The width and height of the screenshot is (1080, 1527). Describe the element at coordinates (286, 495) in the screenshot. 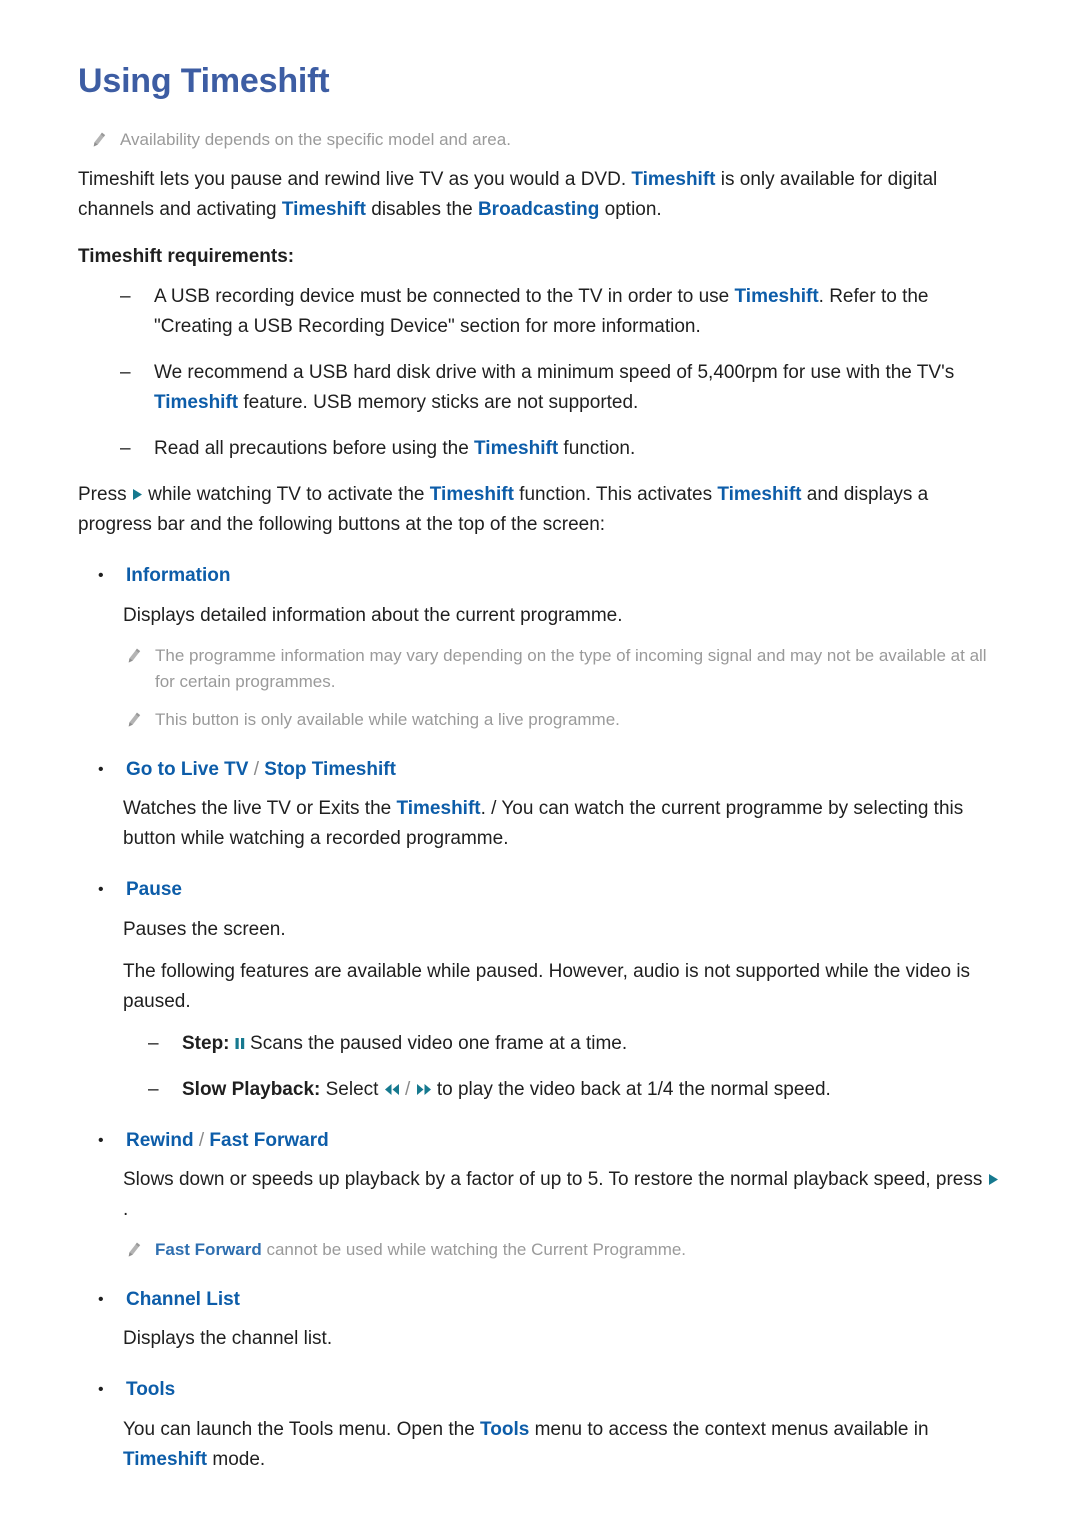

I see `activate-text-b: while watching TV to activate the` at that location.